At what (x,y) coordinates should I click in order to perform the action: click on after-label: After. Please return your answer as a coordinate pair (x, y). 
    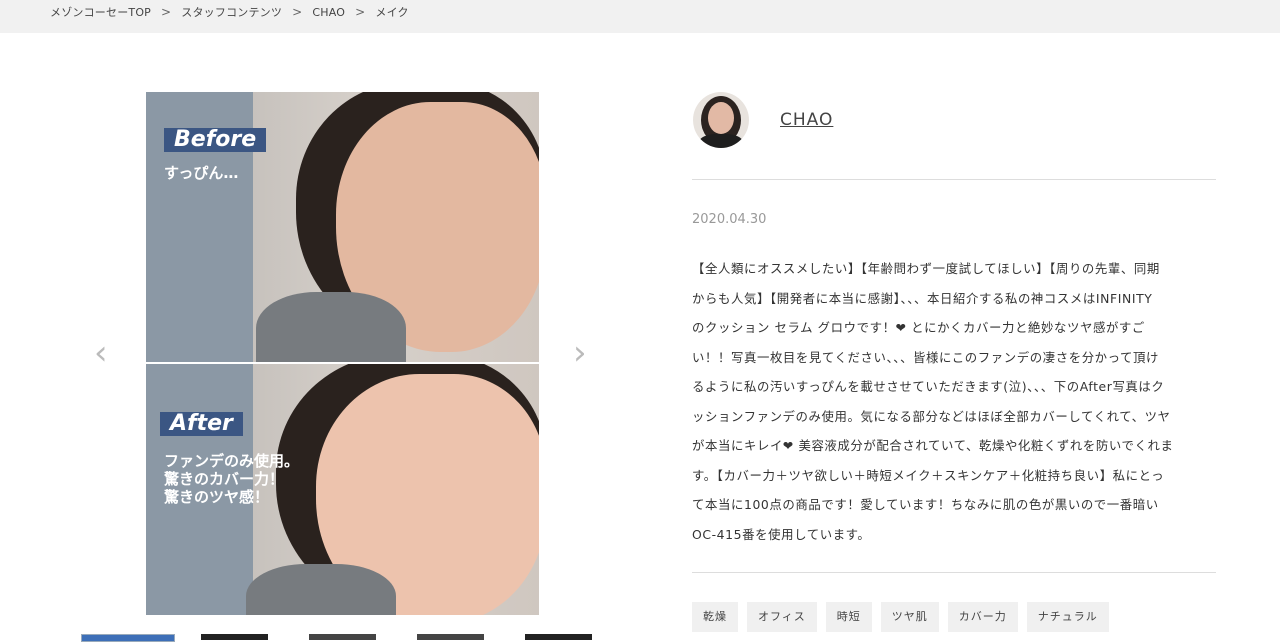
    Looking at the image, I should click on (201, 424).